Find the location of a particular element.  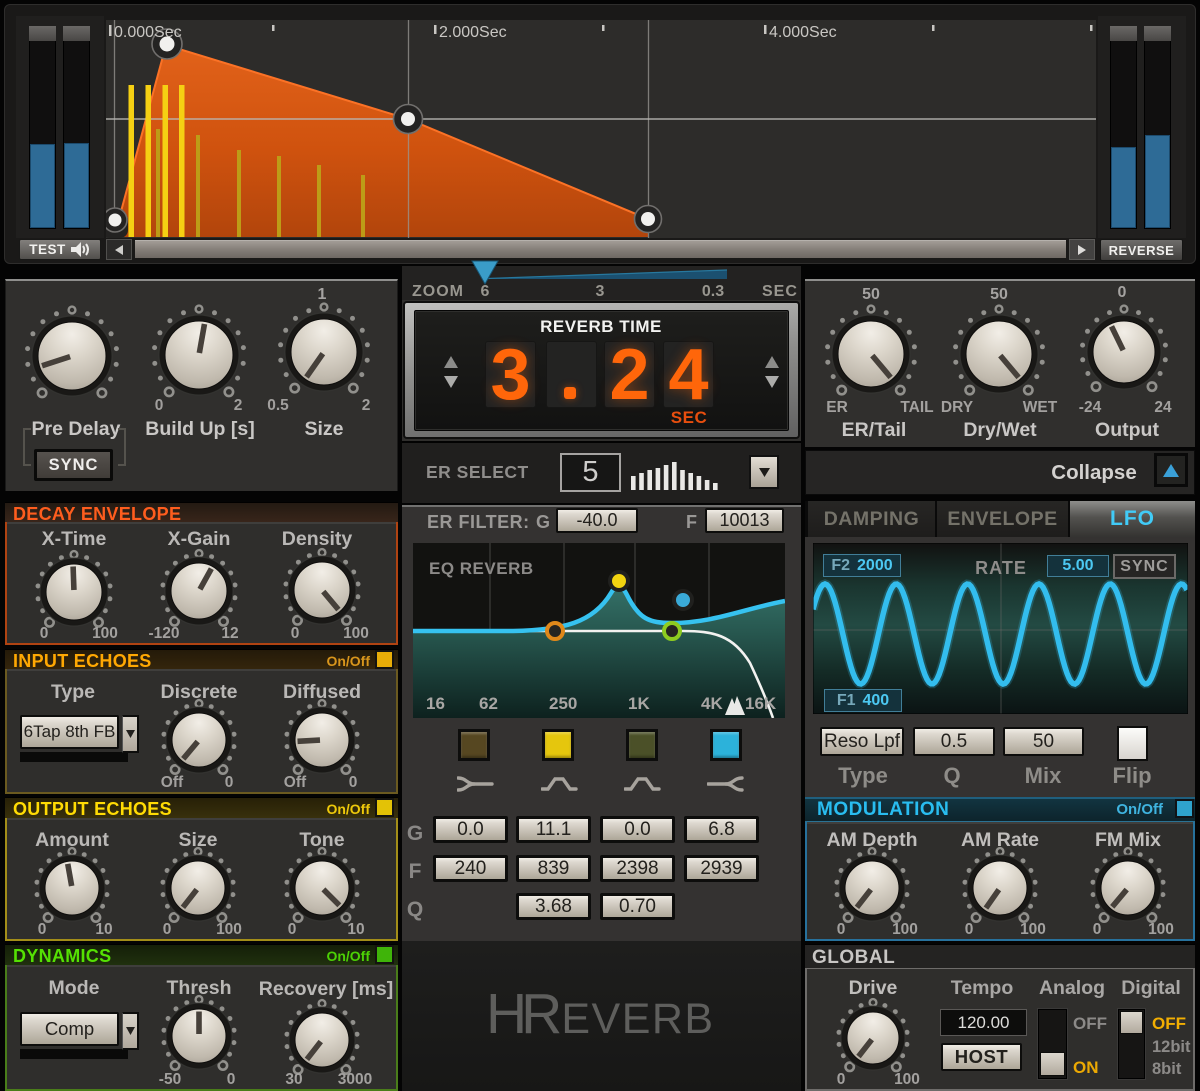

svg-text: 1K is located at coordinates (639, 703).